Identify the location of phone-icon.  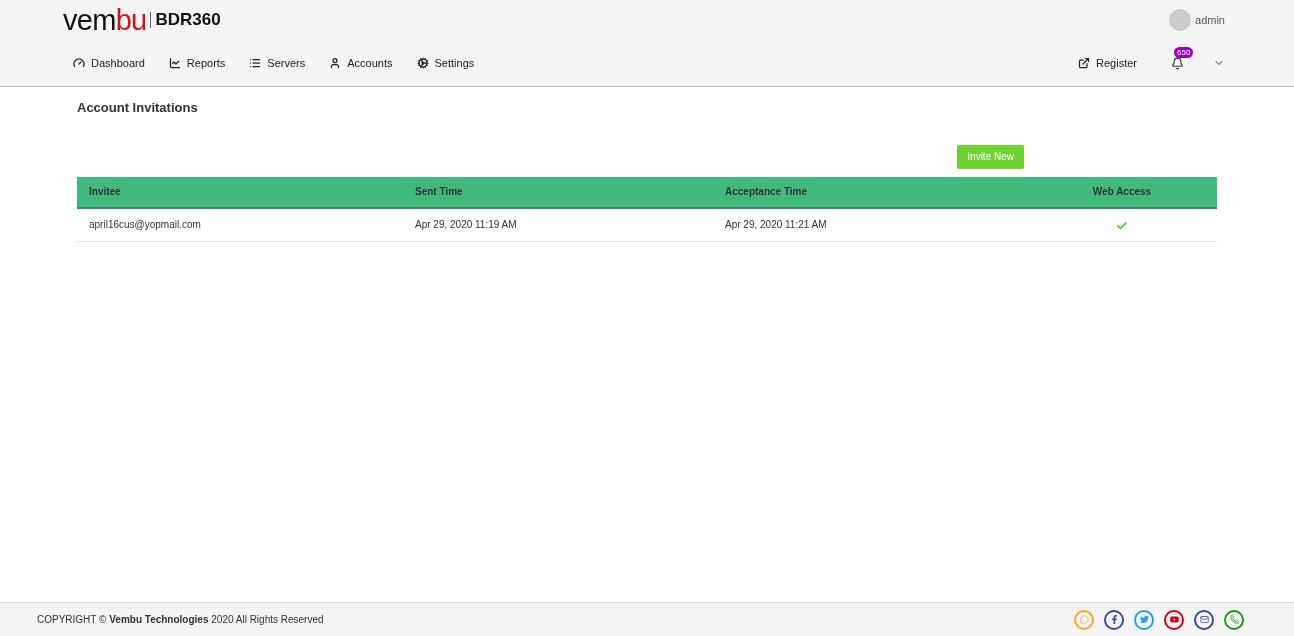
(1234, 619).